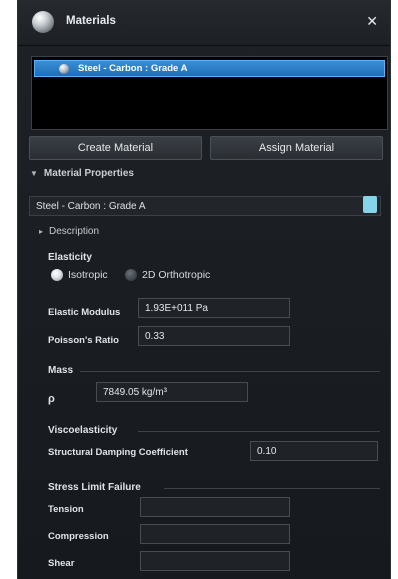 The image size is (398, 579). I want to click on compression-field, so click(215, 534).